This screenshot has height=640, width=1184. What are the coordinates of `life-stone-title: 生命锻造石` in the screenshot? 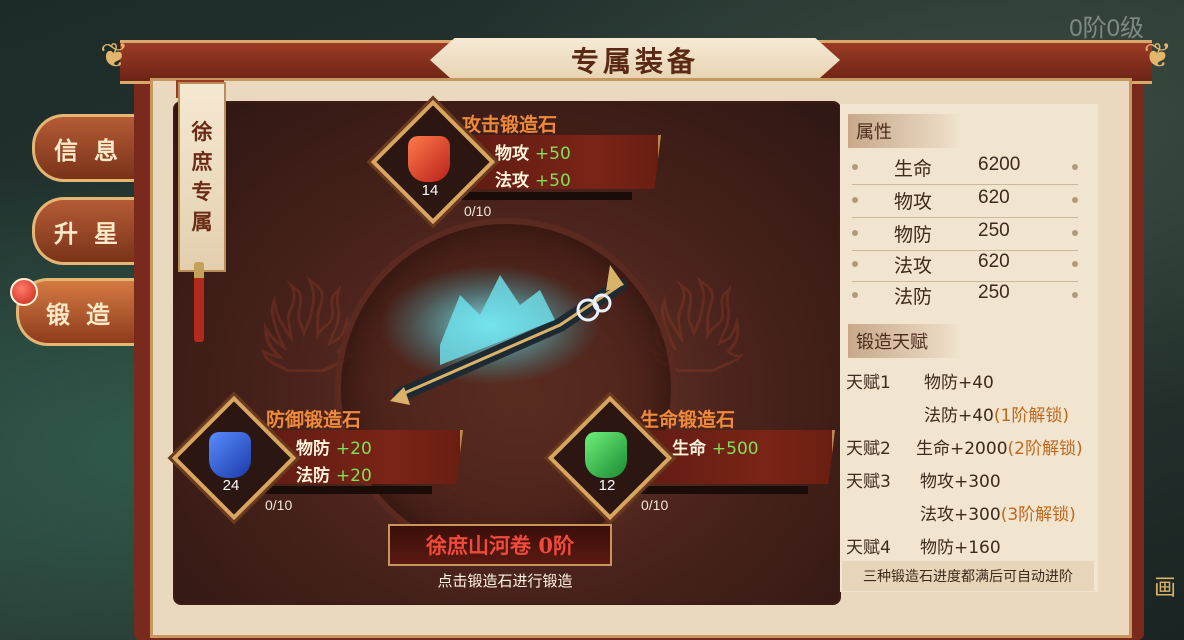 It's located at (688, 420).